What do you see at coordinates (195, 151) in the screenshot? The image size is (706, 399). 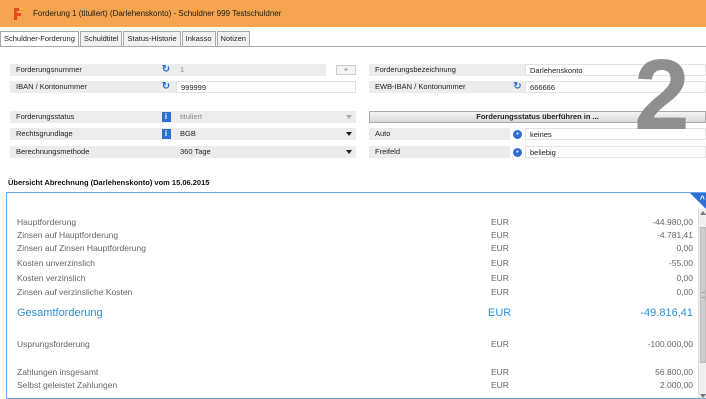 I see `berechnungsmethode-value: 360 Tage` at bounding box center [195, 151].